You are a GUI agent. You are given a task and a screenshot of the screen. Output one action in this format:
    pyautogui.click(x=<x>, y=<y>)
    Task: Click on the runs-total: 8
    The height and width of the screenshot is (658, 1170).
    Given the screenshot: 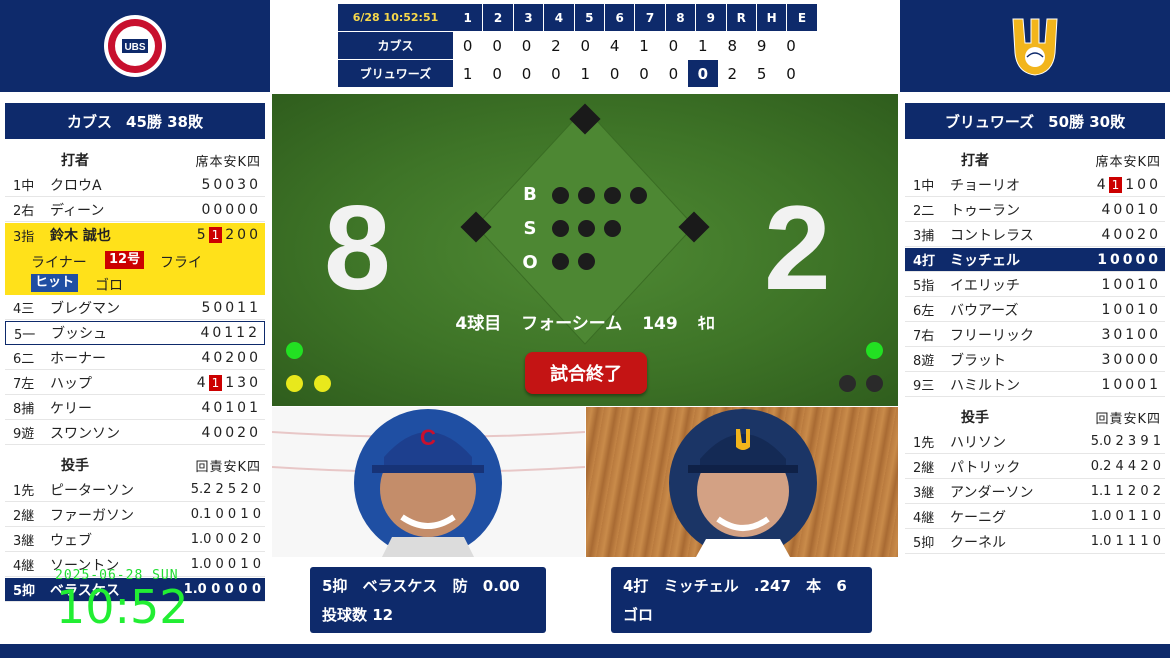 What is the action you would take?
    pyautogui.click(x=732, y=45)
    